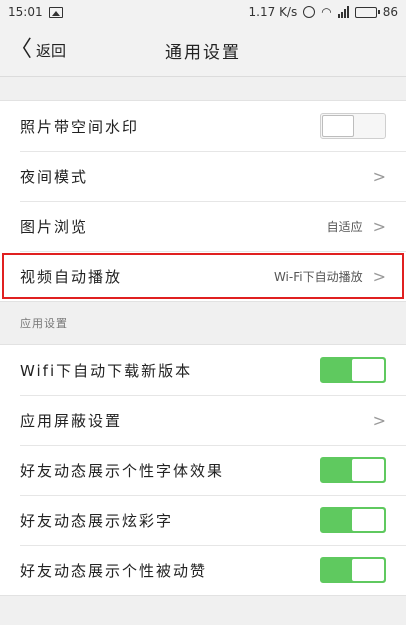  Describe the element at coordinates (203, 370) in the screenshot. I see `setting-wifi-auto-download: Wifi下自动下载新版本` at that location.